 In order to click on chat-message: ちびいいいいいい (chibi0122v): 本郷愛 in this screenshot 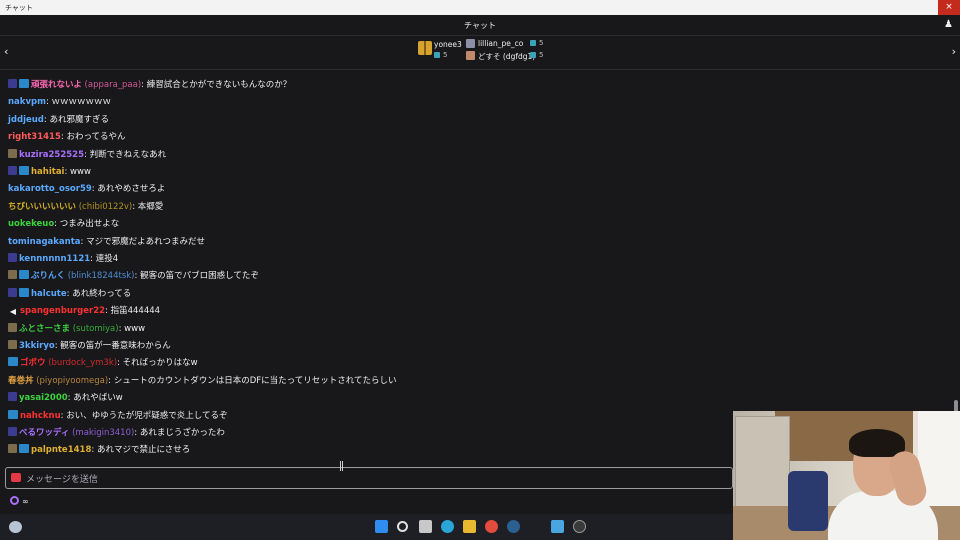, I will do `click(85, 207)`.